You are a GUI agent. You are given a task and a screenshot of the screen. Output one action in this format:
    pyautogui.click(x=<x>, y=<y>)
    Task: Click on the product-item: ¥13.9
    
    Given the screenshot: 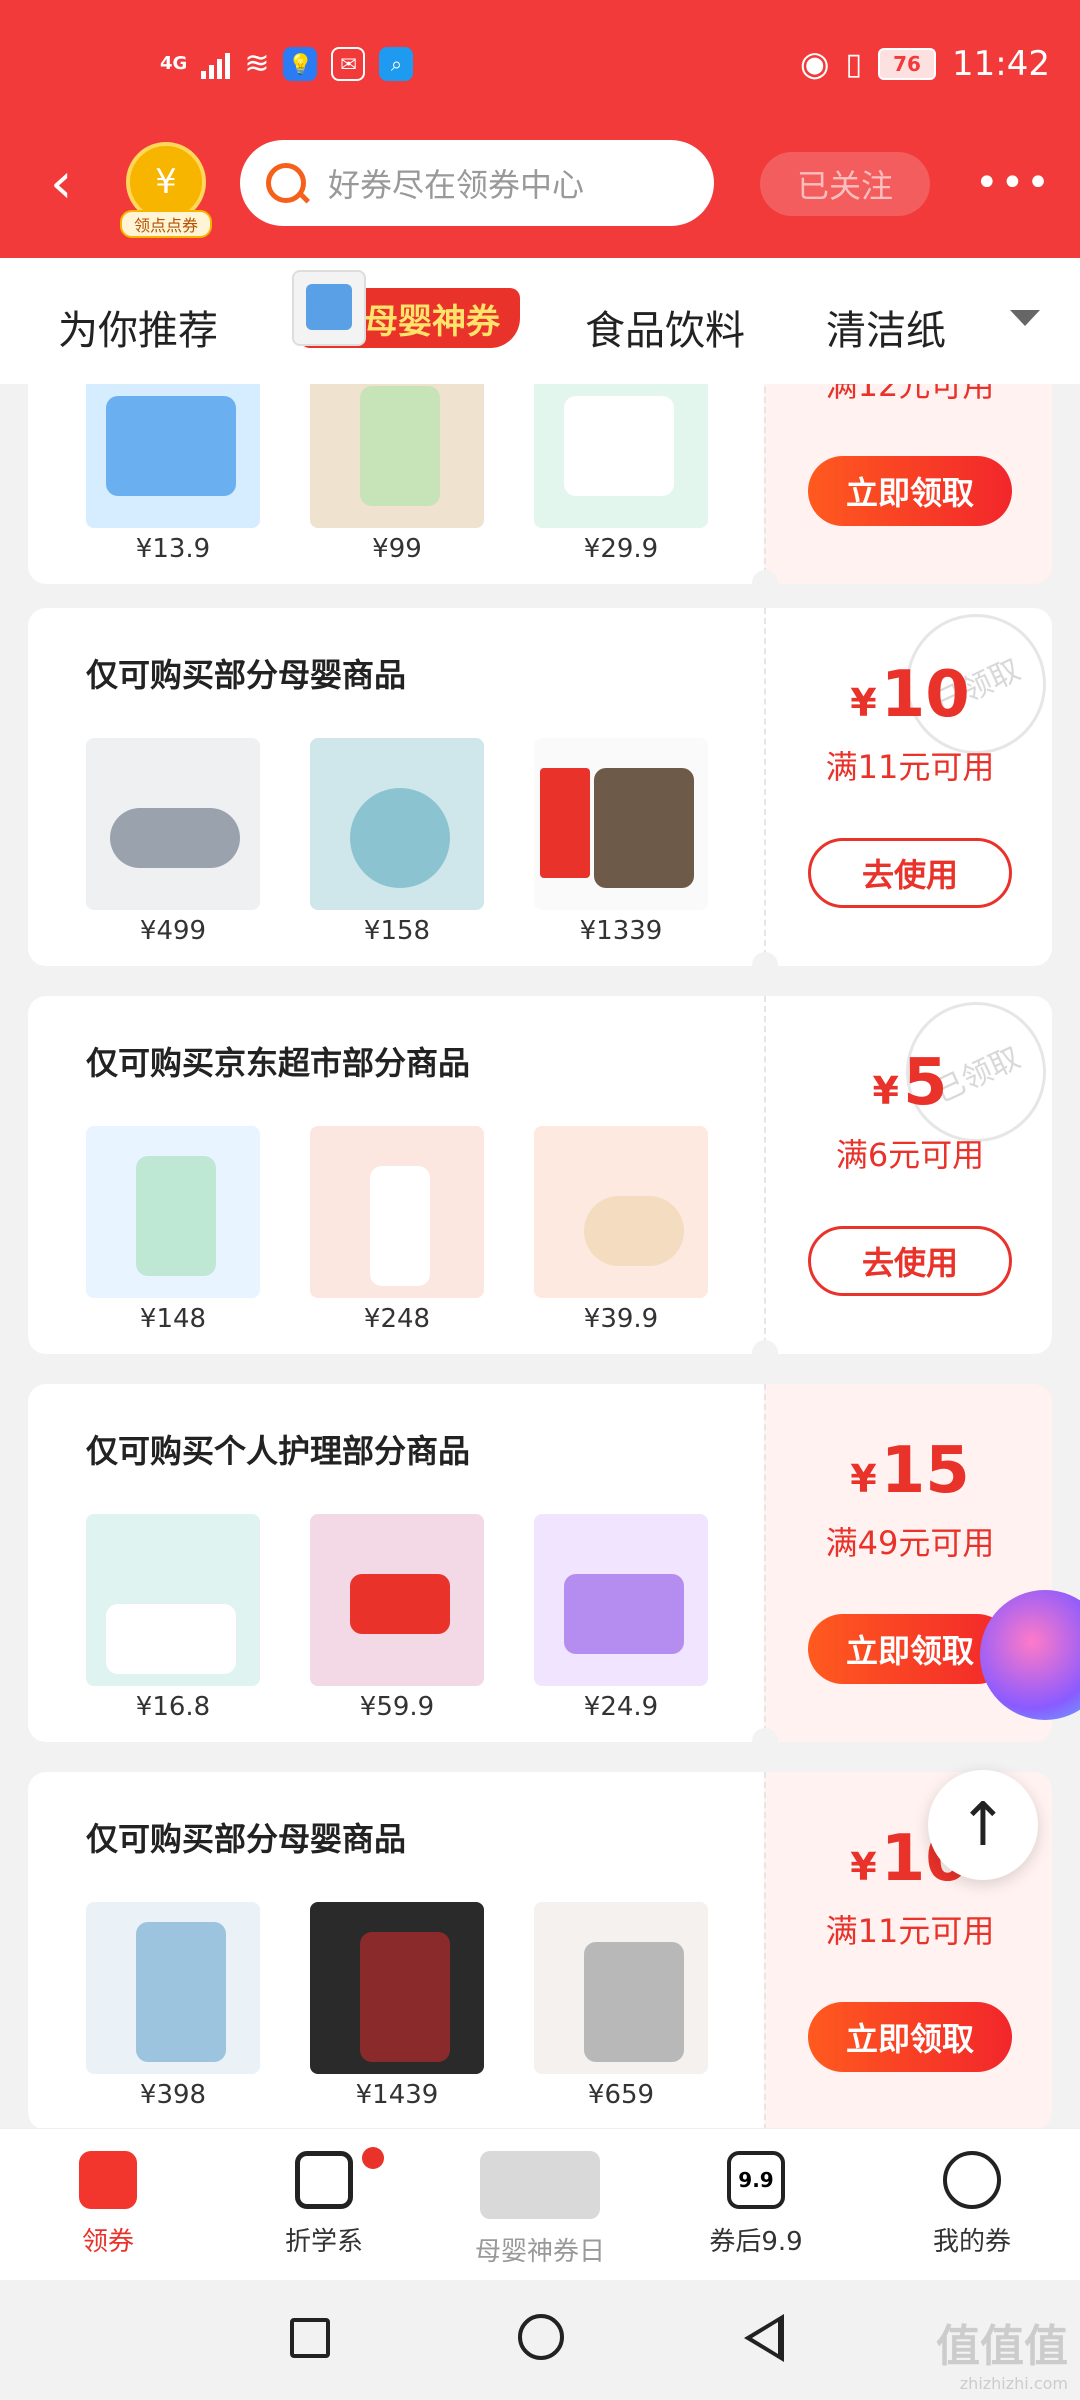 What is the action you would take?
    pyautogui.click(x=173, y=474)
    